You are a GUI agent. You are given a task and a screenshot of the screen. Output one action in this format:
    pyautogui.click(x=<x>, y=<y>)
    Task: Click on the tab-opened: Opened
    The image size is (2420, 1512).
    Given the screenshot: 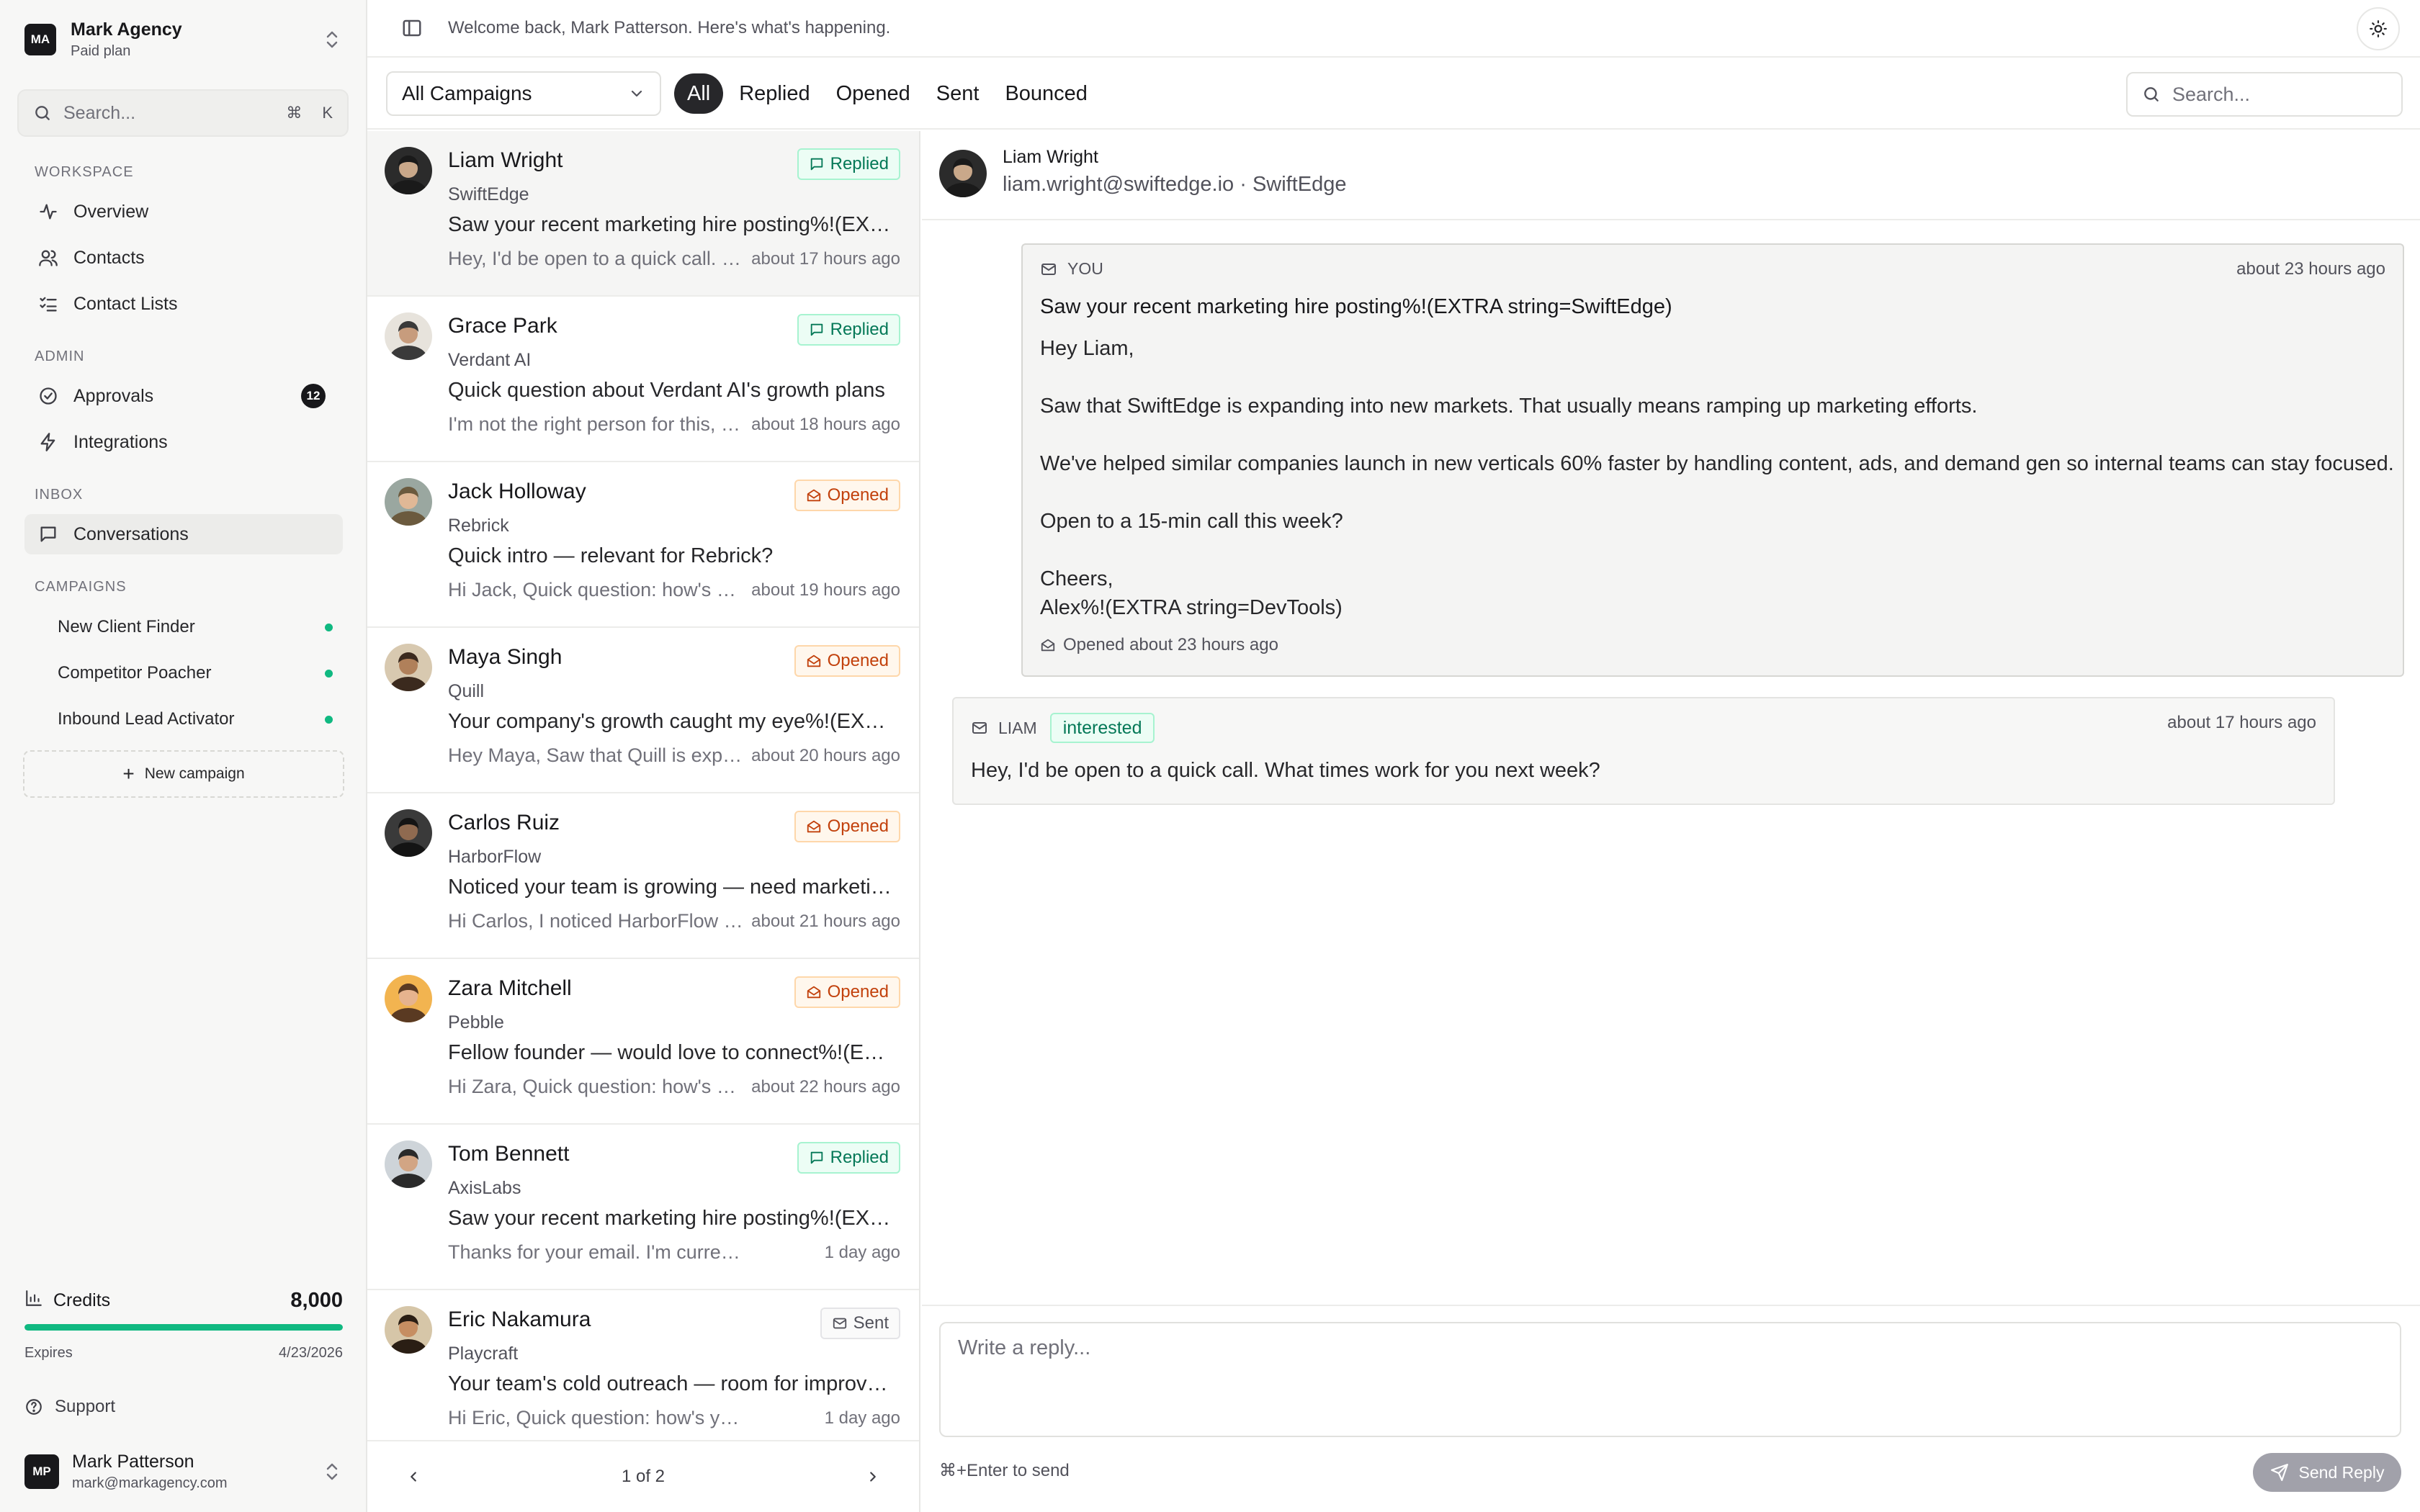 What is the action you would take?
    pyautogui.click(x=873, y=93)
    